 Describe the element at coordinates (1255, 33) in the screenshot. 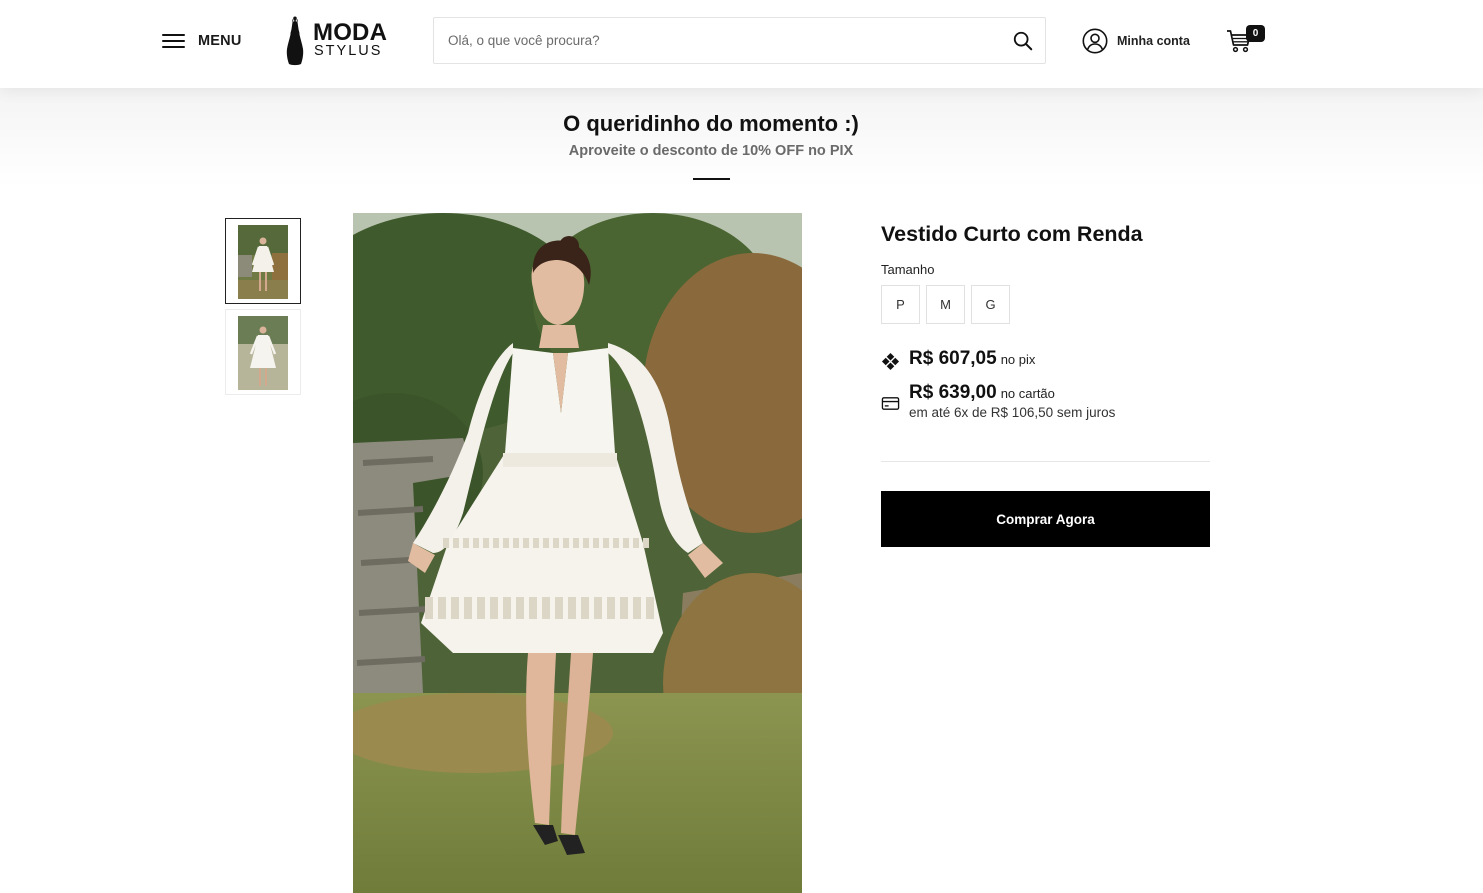

I see `cart-count-badge: 0` at that location.